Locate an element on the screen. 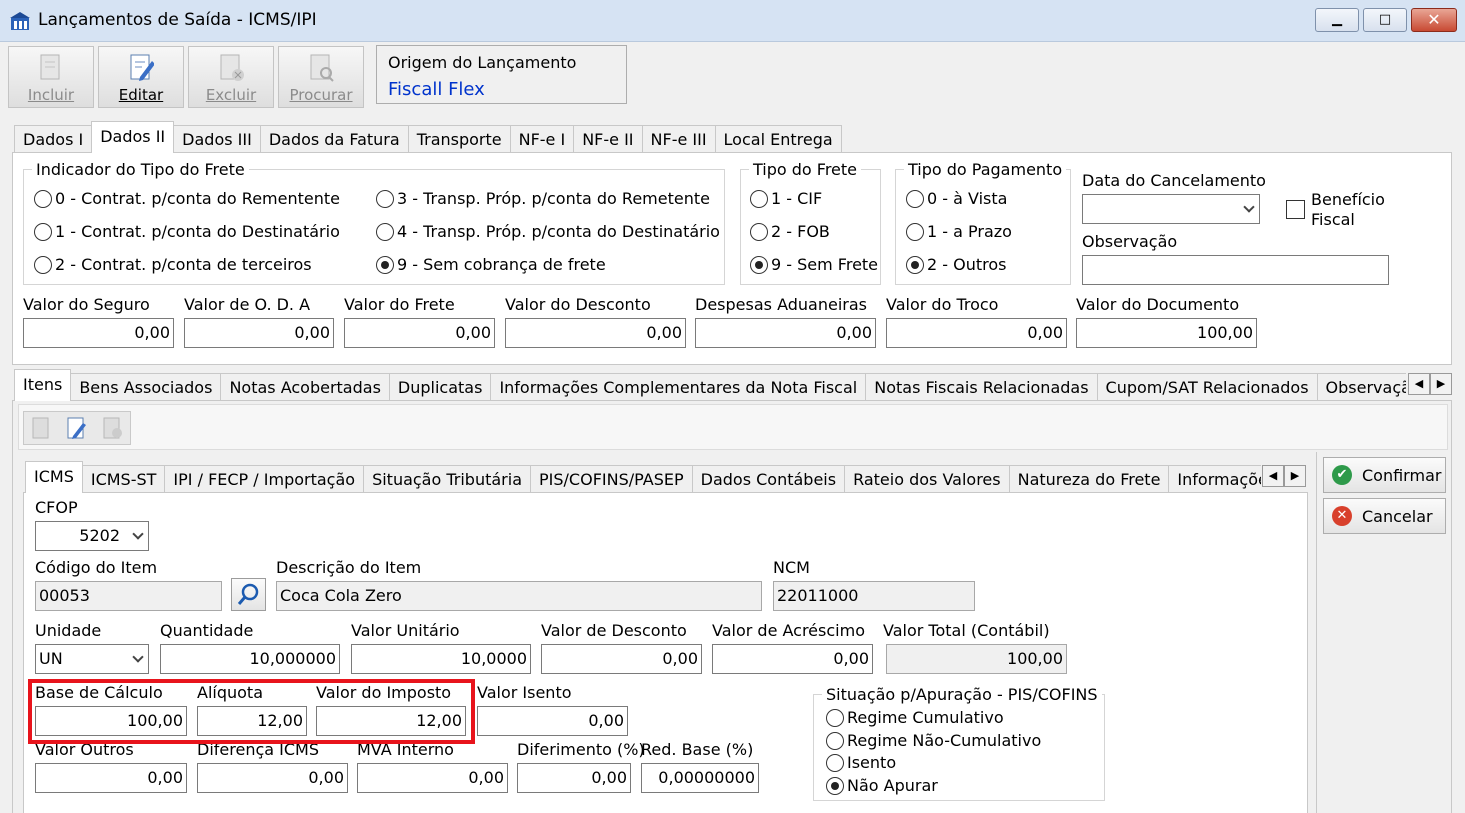  procurar-label: Procurar is located at coordinates (321, 95).